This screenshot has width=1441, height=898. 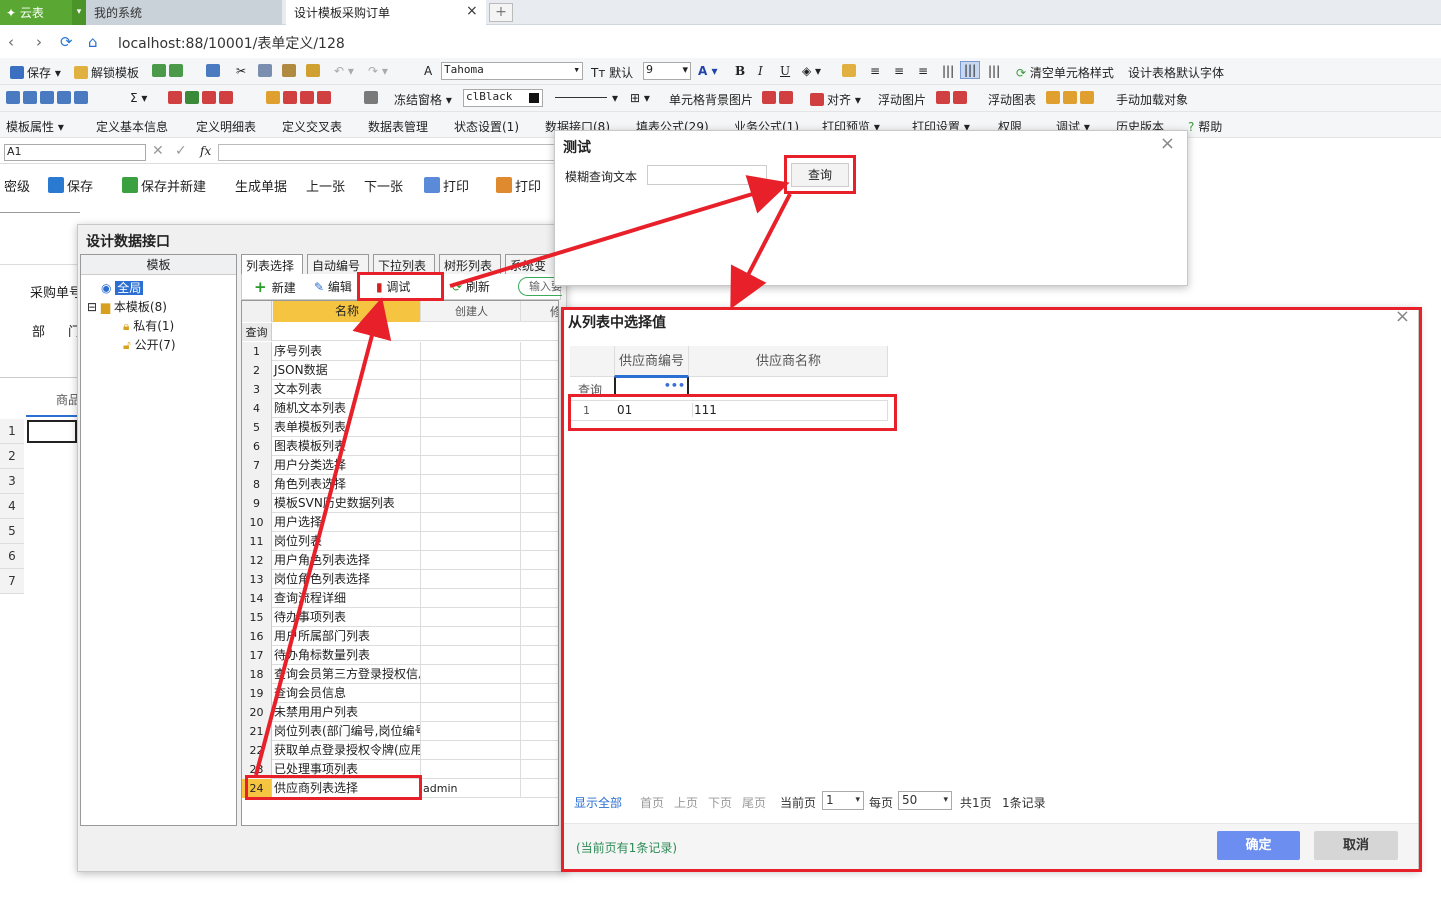 I want to click on arrow-debug-to-query, so click(x=619, y=231).